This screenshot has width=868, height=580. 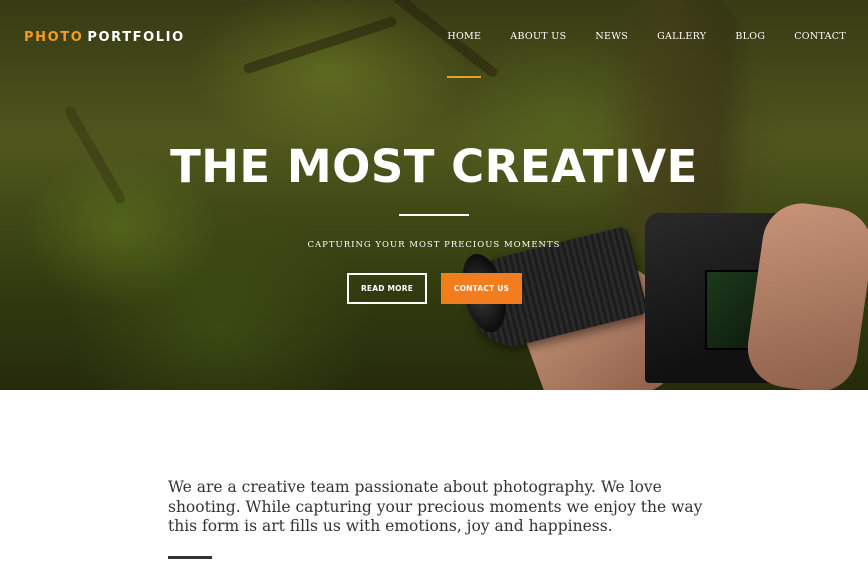 What do you see at coordinates (612, 36) in the screenshot?
I see `nav-item-label: NEWS` at bounding box center [612, 36].